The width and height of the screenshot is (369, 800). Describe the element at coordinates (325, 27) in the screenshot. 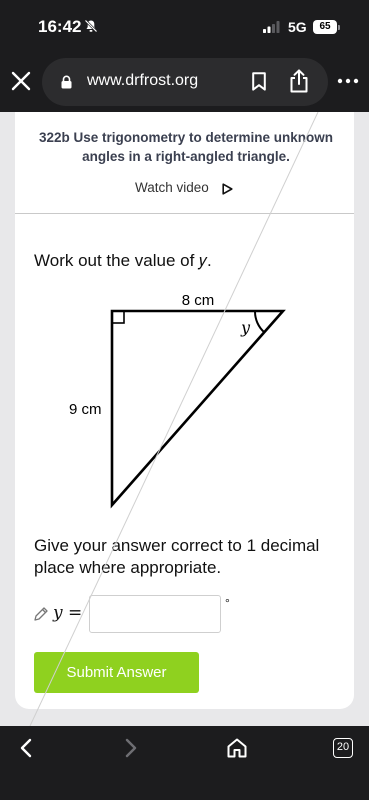

I see `battery-indicator: 65` at that location.